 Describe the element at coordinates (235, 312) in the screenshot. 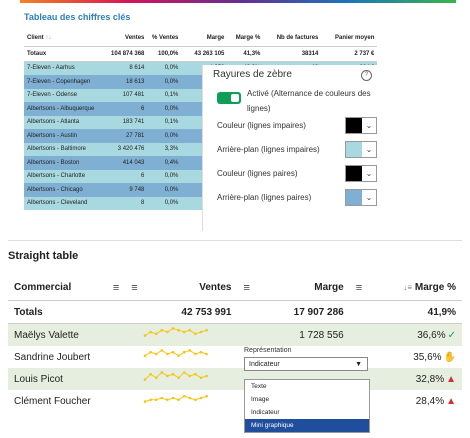

I see `totals-row: Totals 42 753 991 17 907 286 41,9%` at that location.